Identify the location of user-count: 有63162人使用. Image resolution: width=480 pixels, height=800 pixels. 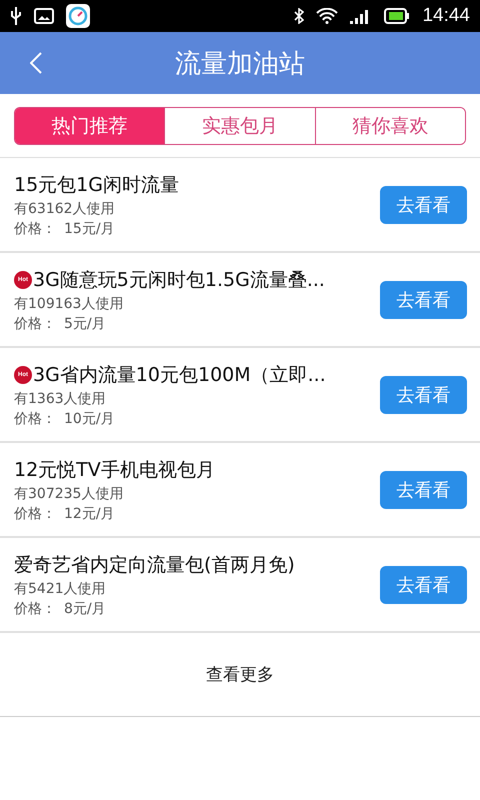
(65, 209).